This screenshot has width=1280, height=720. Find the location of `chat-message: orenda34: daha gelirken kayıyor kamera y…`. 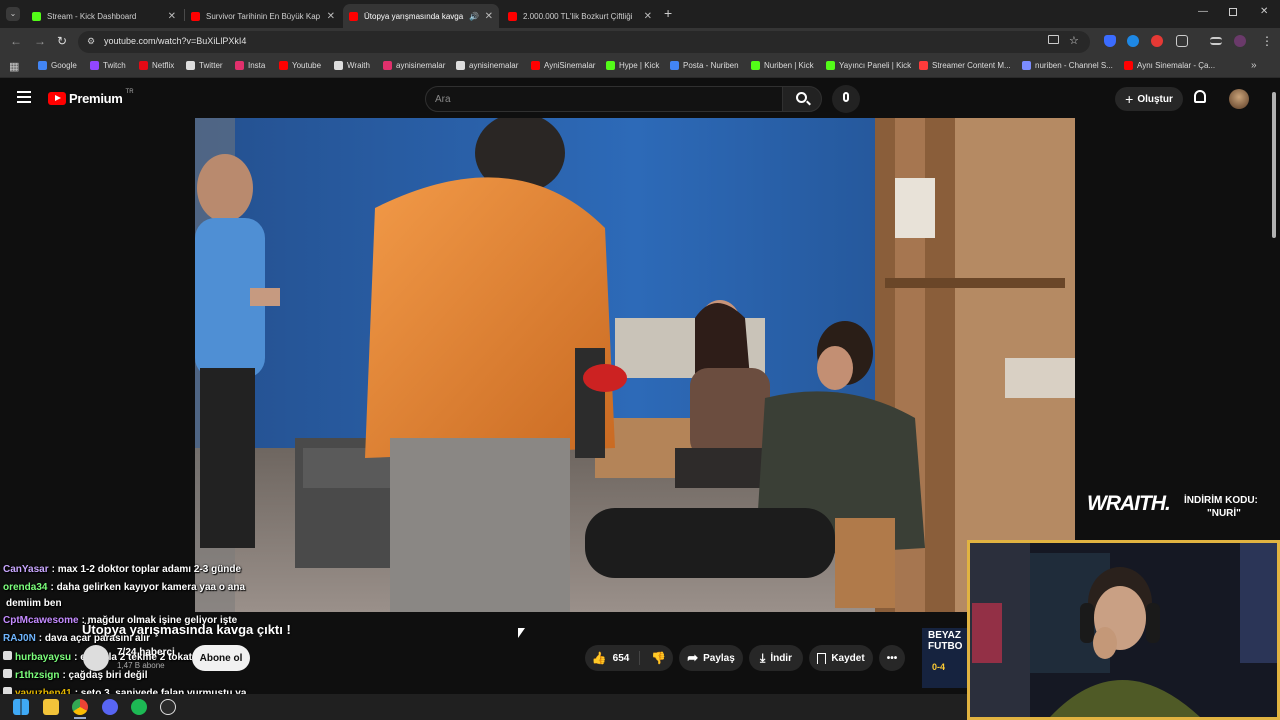

chat-message: orenda34: daha gelirken kayıyor kamera y… is located at coordinates (124, 587).